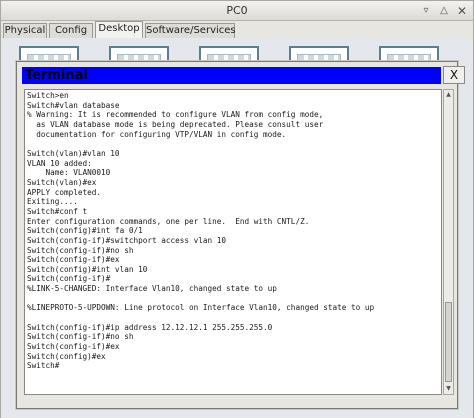  Describe the element at coordinates (85, 231) in the screenshot. I see `console-line: Switch(config)#int fa 0/1` at that location.